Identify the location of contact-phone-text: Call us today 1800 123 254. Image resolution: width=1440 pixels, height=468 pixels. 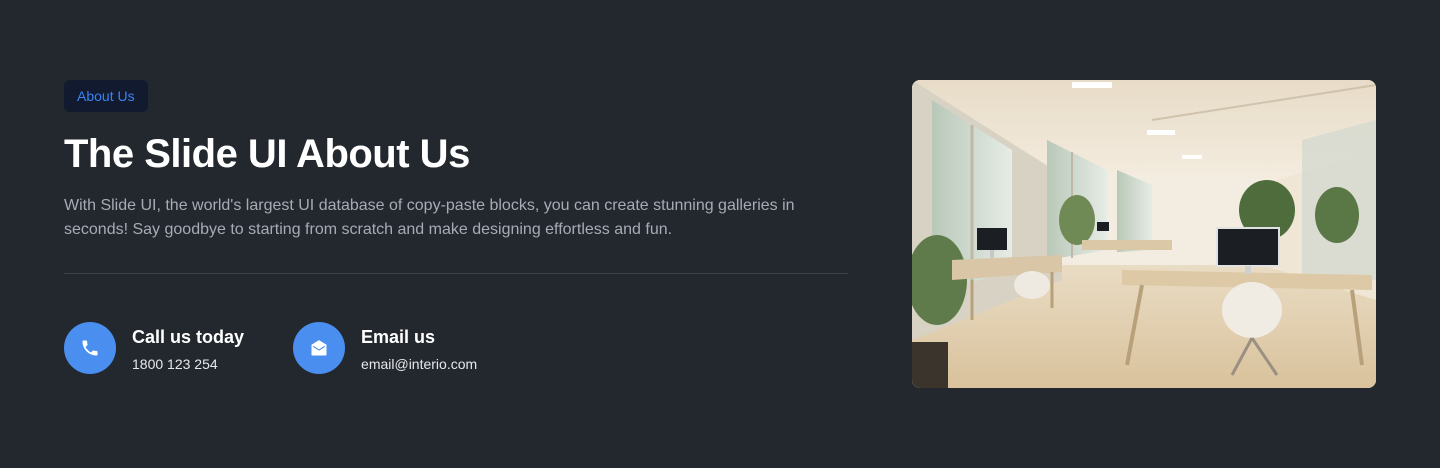
(188, 347).